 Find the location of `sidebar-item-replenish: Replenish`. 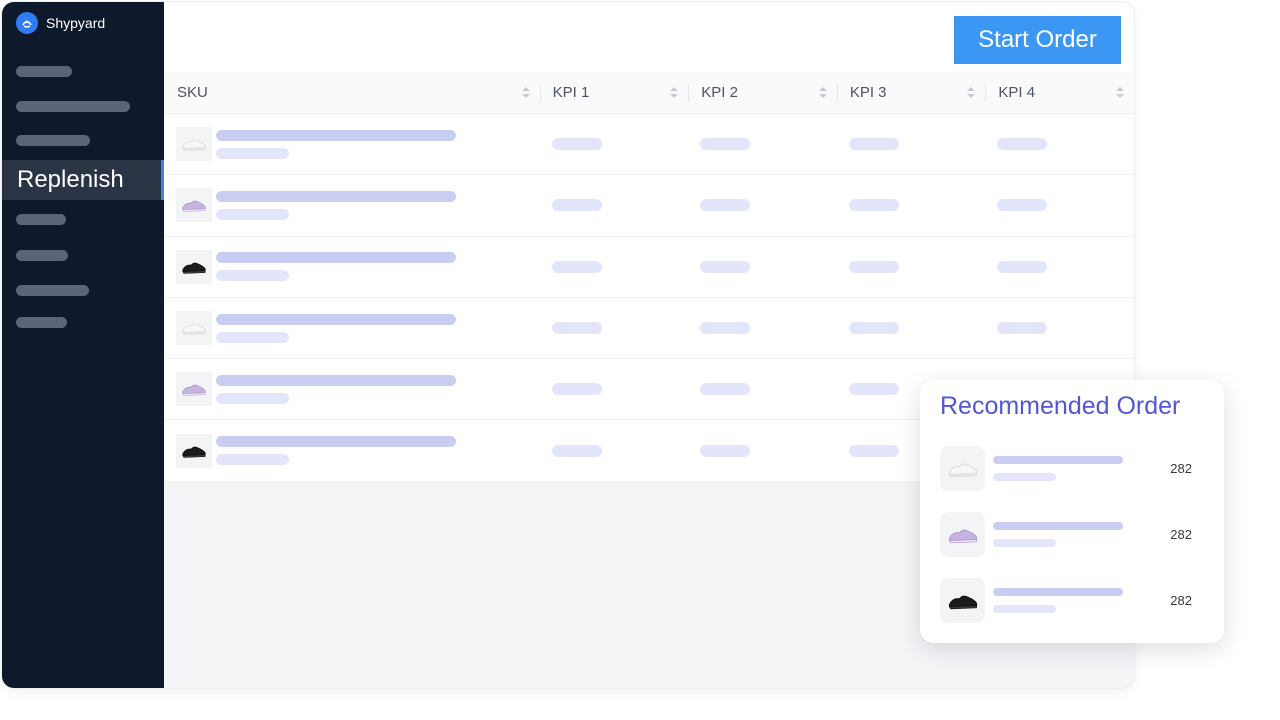

sidebar-item-replenish: Replenish is located at coordinates (83, 180).